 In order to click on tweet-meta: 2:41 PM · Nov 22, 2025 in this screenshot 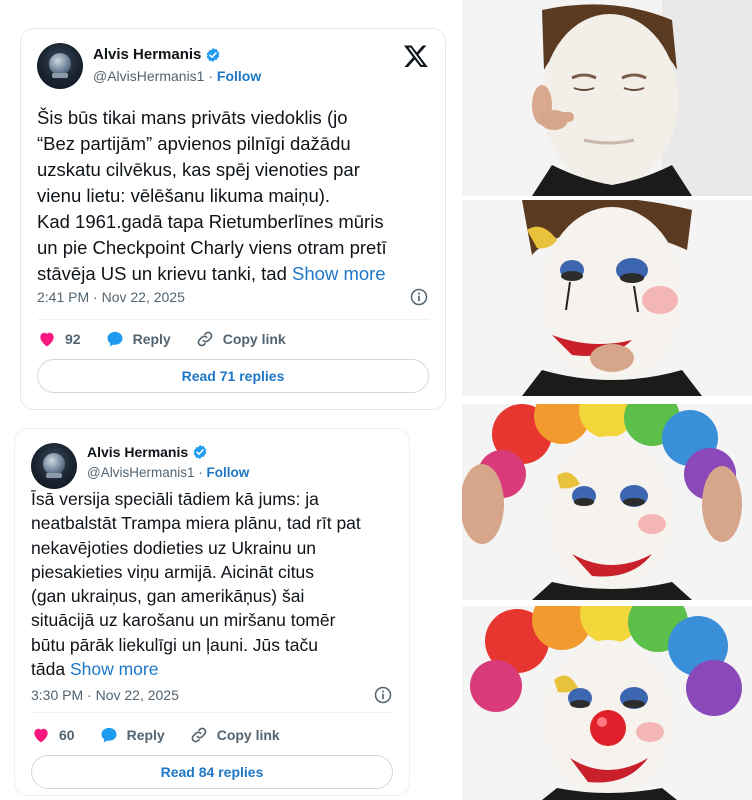, I will do `click(233, 297)`.